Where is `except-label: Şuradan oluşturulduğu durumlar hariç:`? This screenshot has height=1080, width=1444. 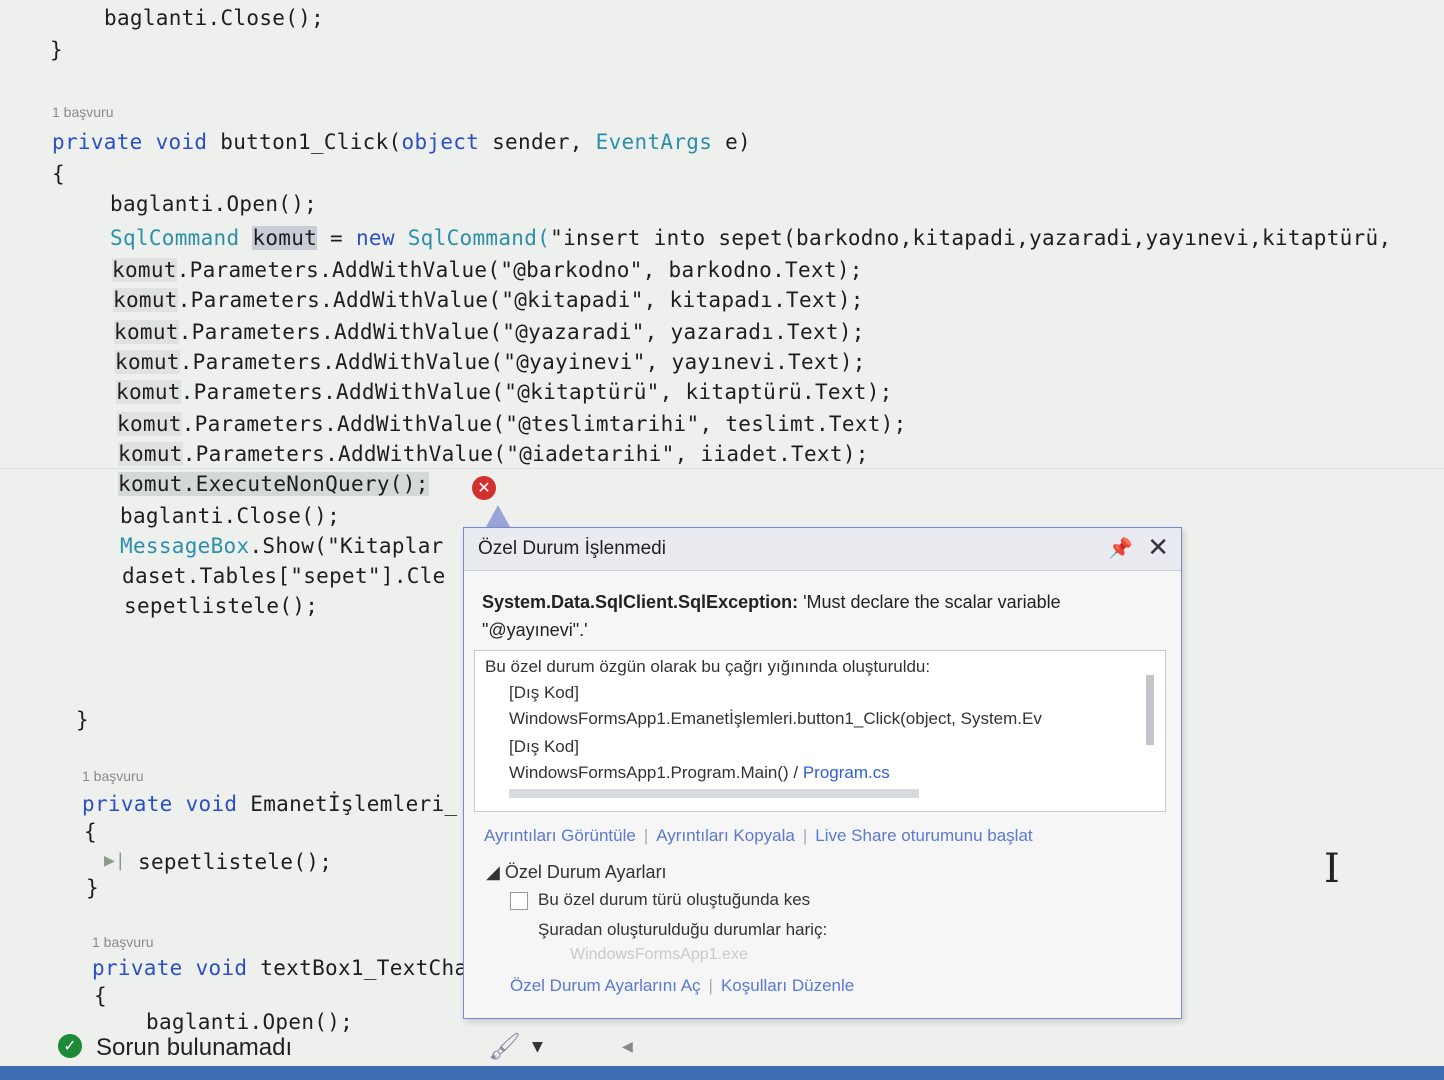 except-label: Şuradan oluşturulduğu durumlar hariç: is located at coordinates (683, 929).